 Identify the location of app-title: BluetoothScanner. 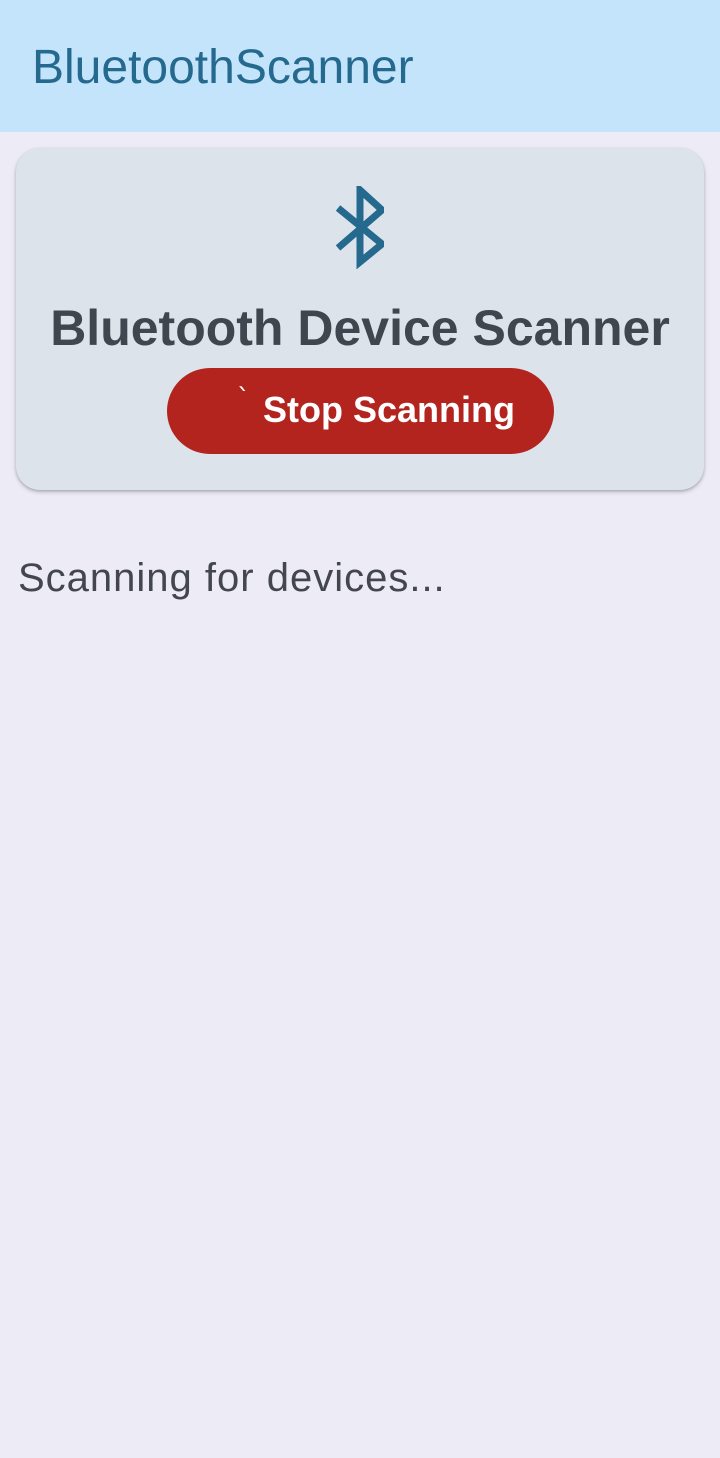
(223, 67).